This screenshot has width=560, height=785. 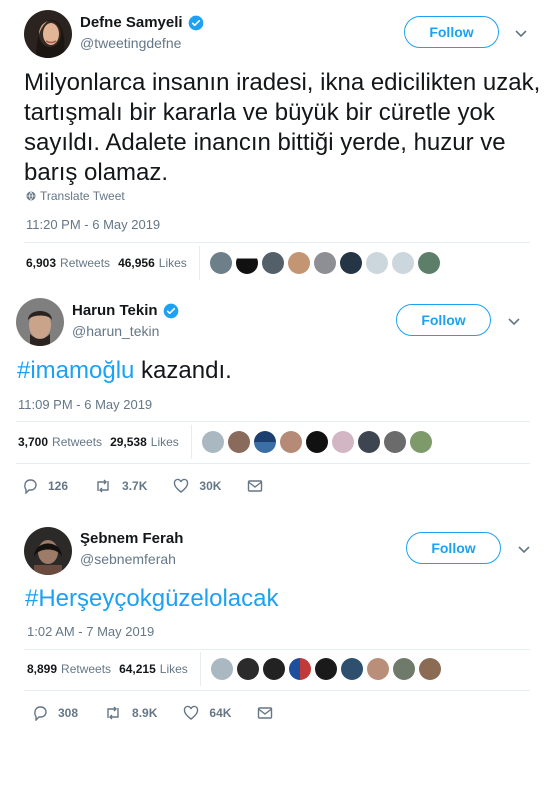 I want to click on tweet-text-rest: kazandı., so click(x=183, y=370).